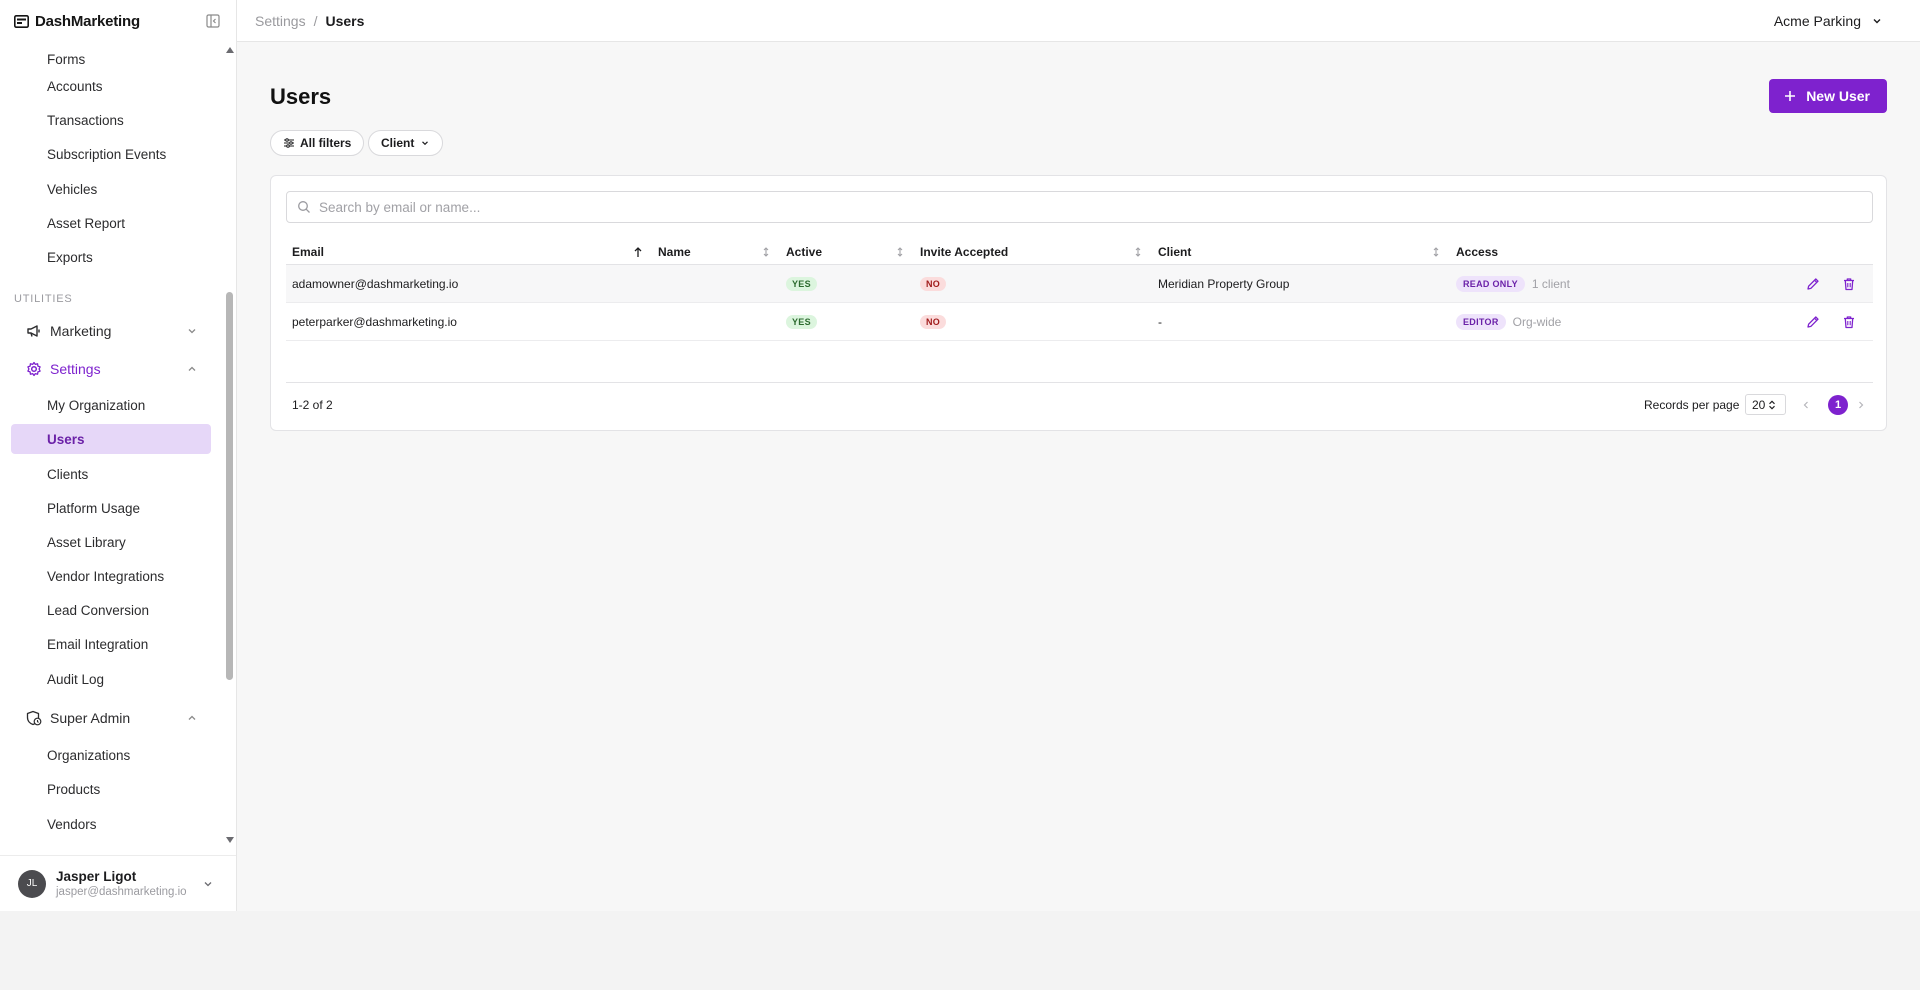 Image resolution: width=1920 pixels, height=990 pixels. I want to click on nav-group-super-admin-label: Super Admin, so click(90, 718).